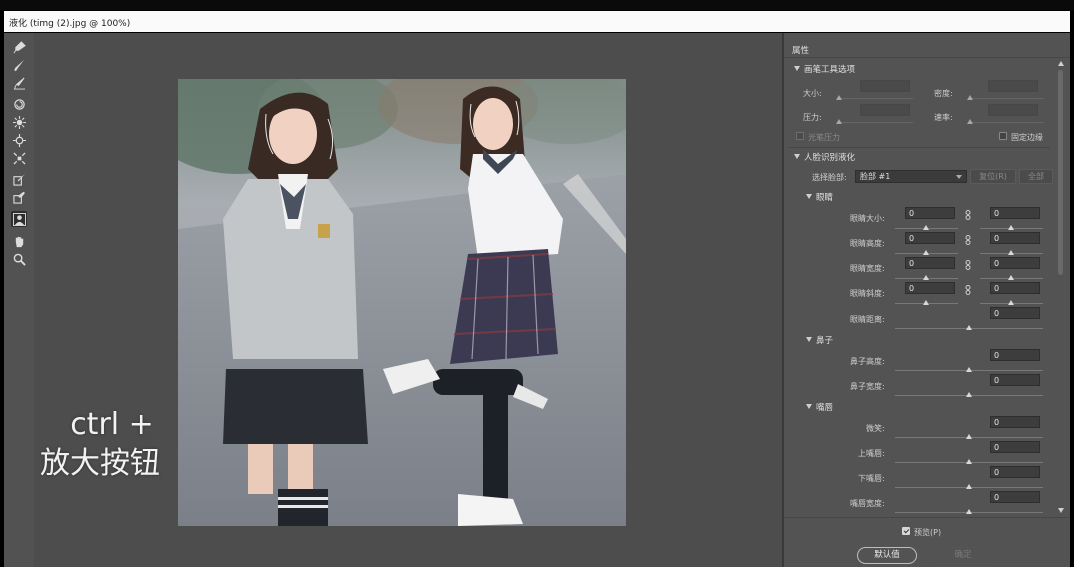 Image resolution: width=1074 pixels, height=567 pixels. I want to click on brush-section-title: 画笔工具选项, so click(830, 70).